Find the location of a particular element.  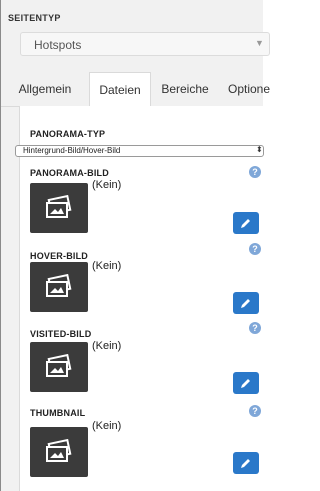

tab-optionen: Optione is located at coordinates (249, 89).